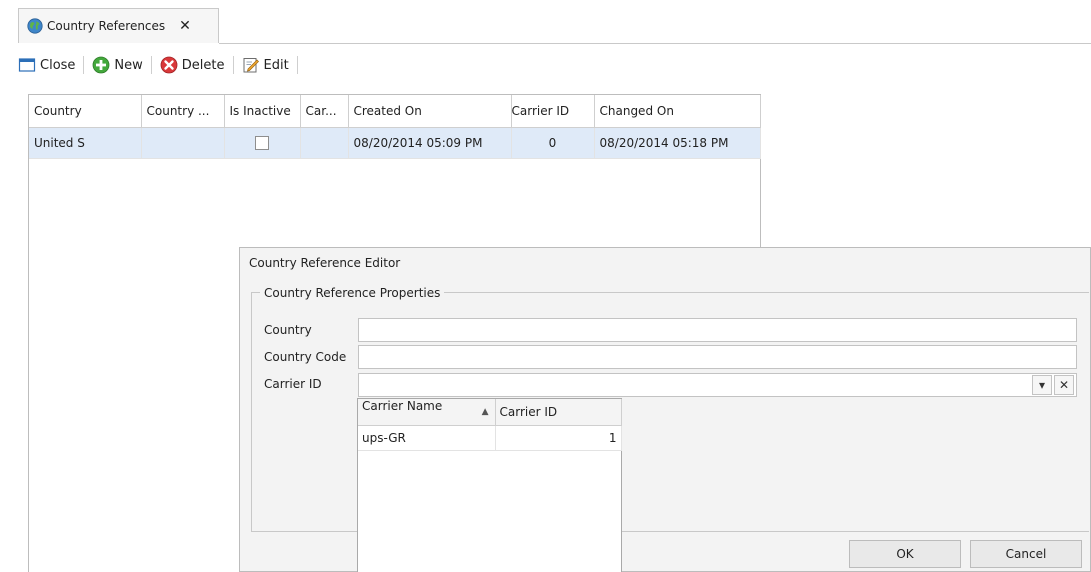 Image resolution: width=1091 pixels, height=572 pixels. What do you see at coordinates (1026, 554) in the screenshot?
I see `cancel-button: Cancel` at bounding box center [1026, 554].